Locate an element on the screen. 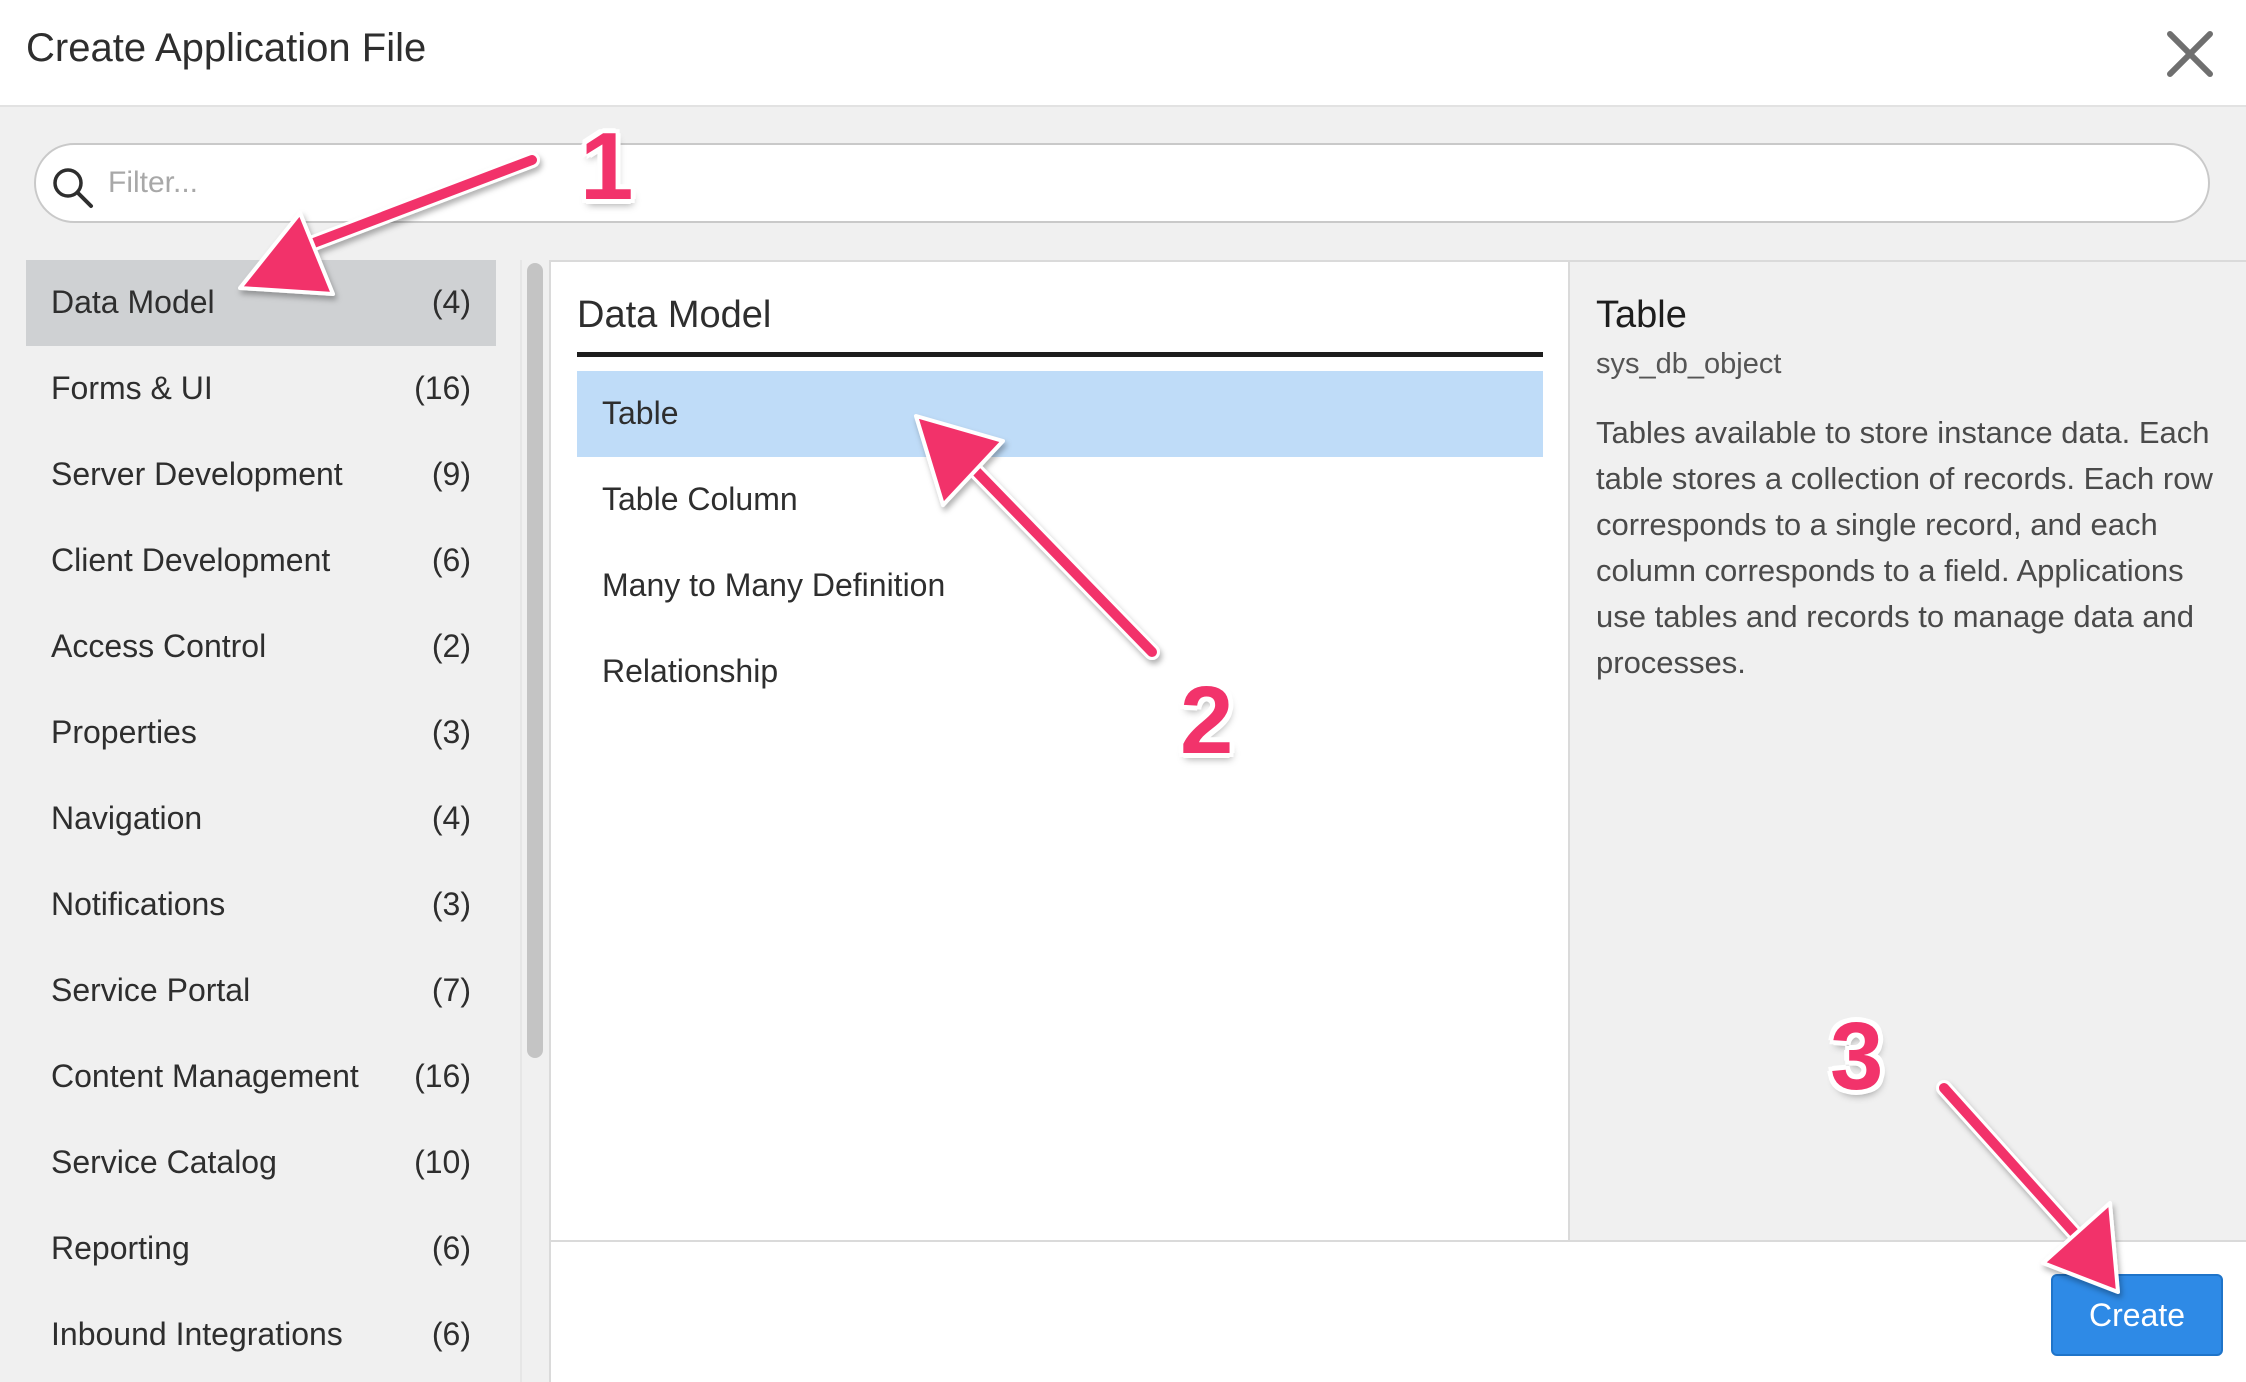  sidebar-scrollbar is located at coordinates (535, 660).